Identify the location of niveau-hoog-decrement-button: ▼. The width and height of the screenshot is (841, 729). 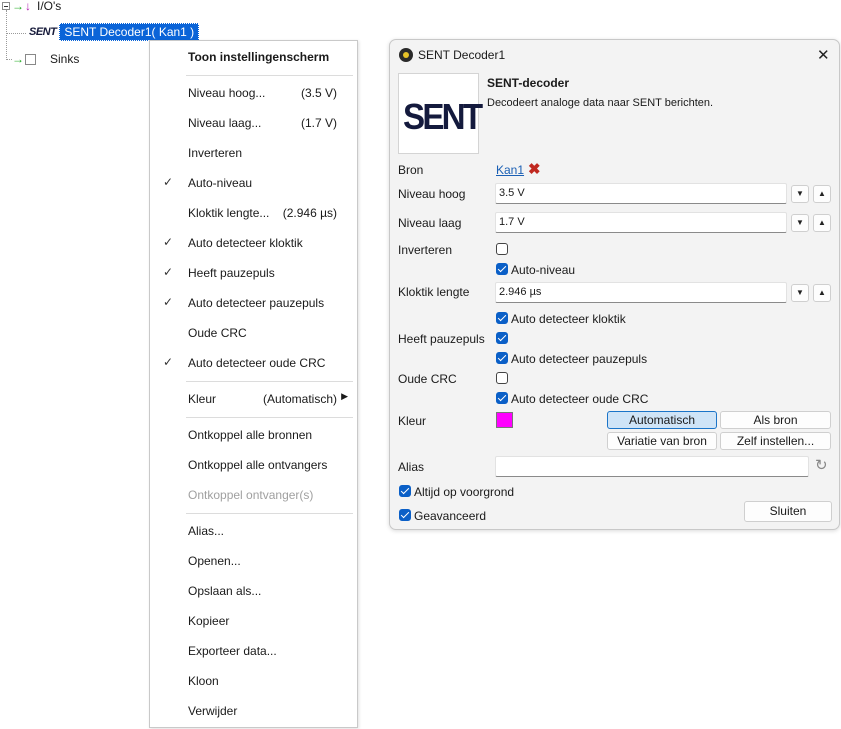
(800, 194).